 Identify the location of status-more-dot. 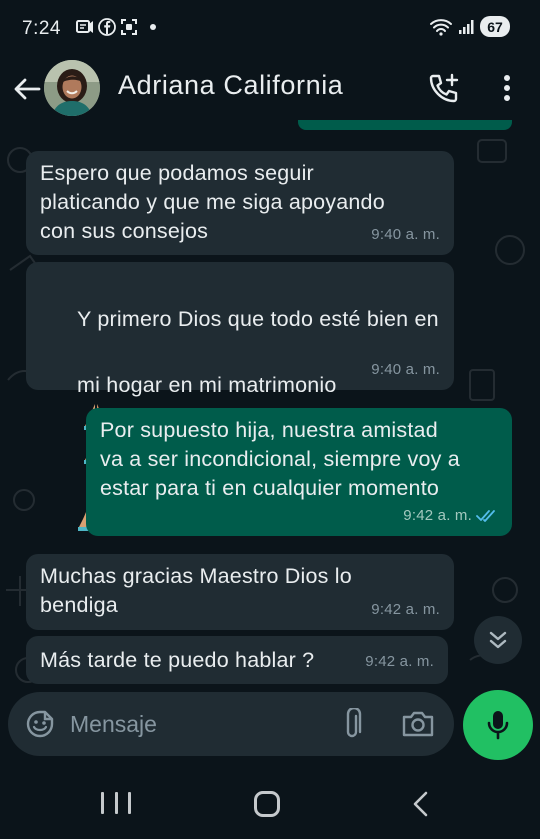
(153, 27).